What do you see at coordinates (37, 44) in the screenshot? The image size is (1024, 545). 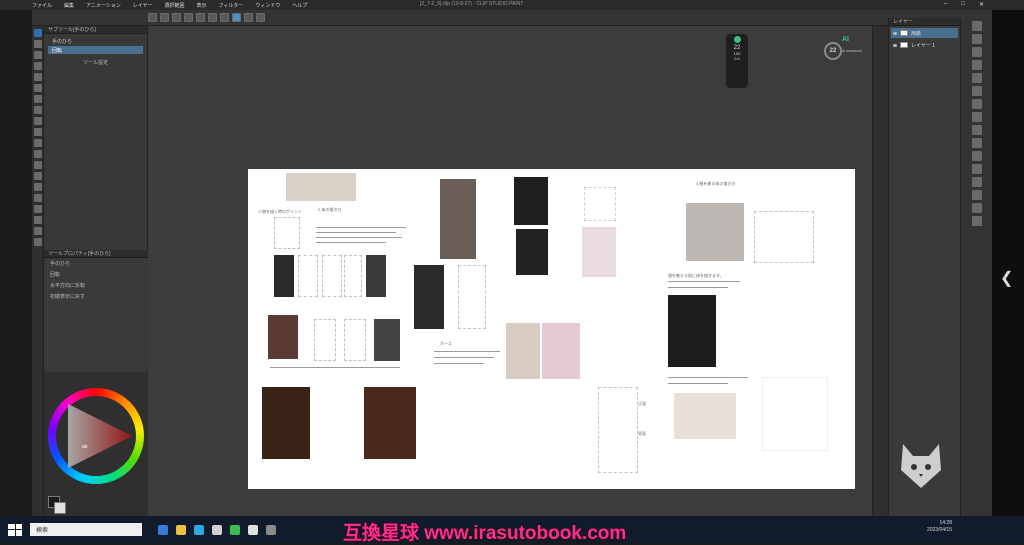 I see `zoom-tool-icon` at bounding box center [37, 44].